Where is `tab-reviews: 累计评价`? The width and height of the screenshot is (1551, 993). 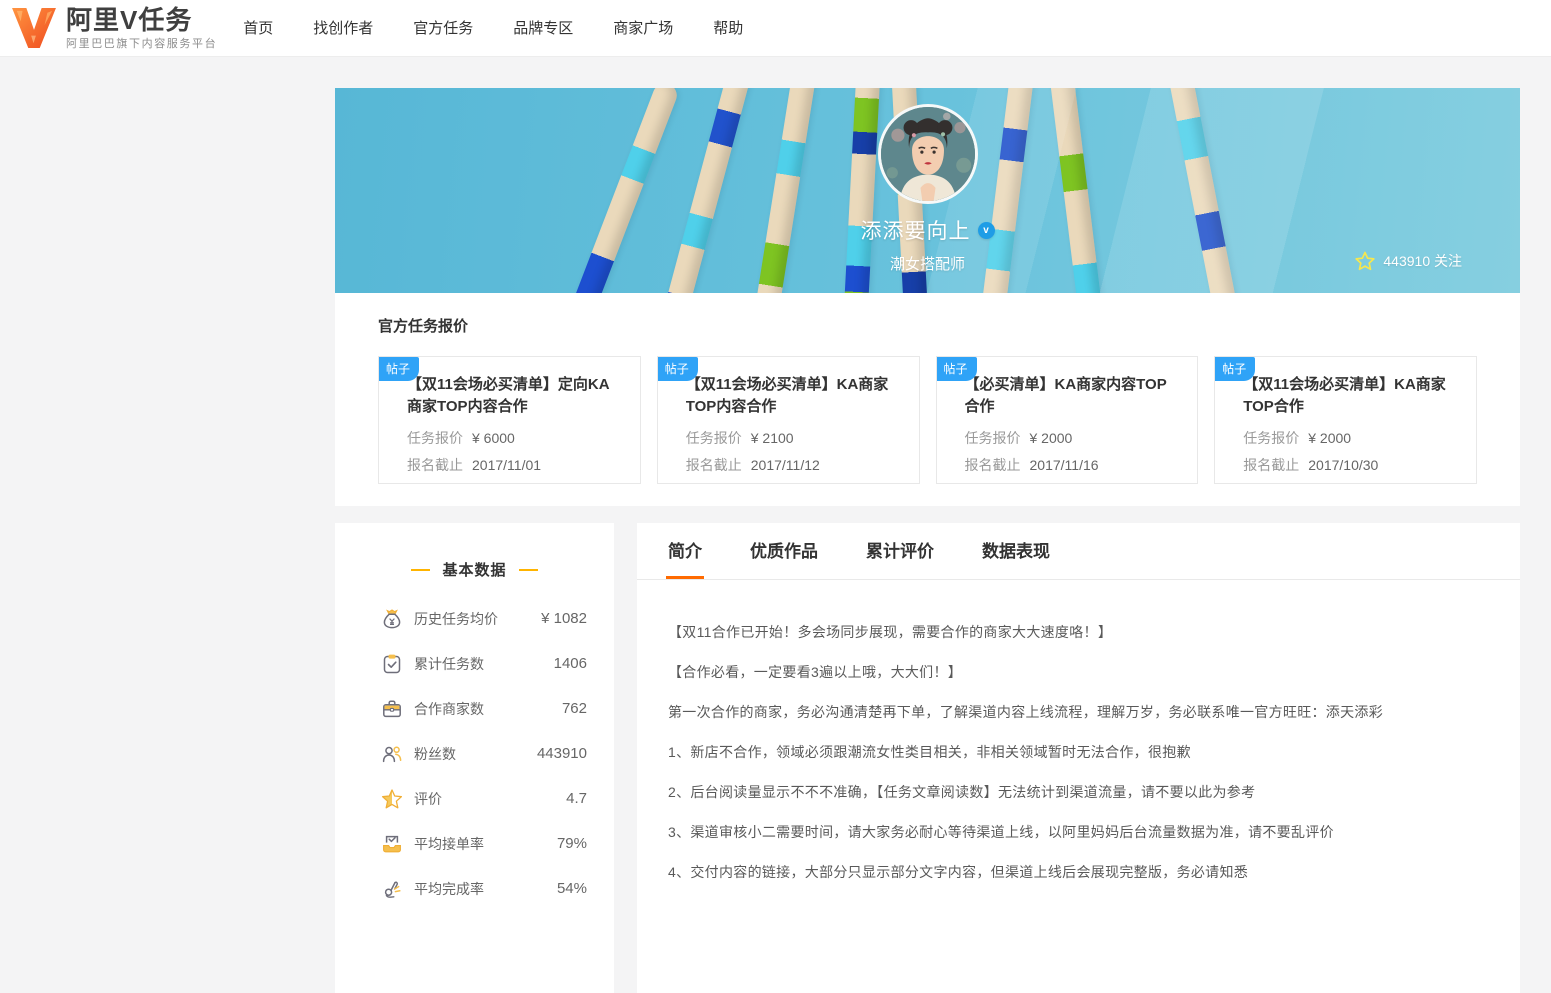 tab-reviews: 累计评价 is located at coordinates (900, 551).